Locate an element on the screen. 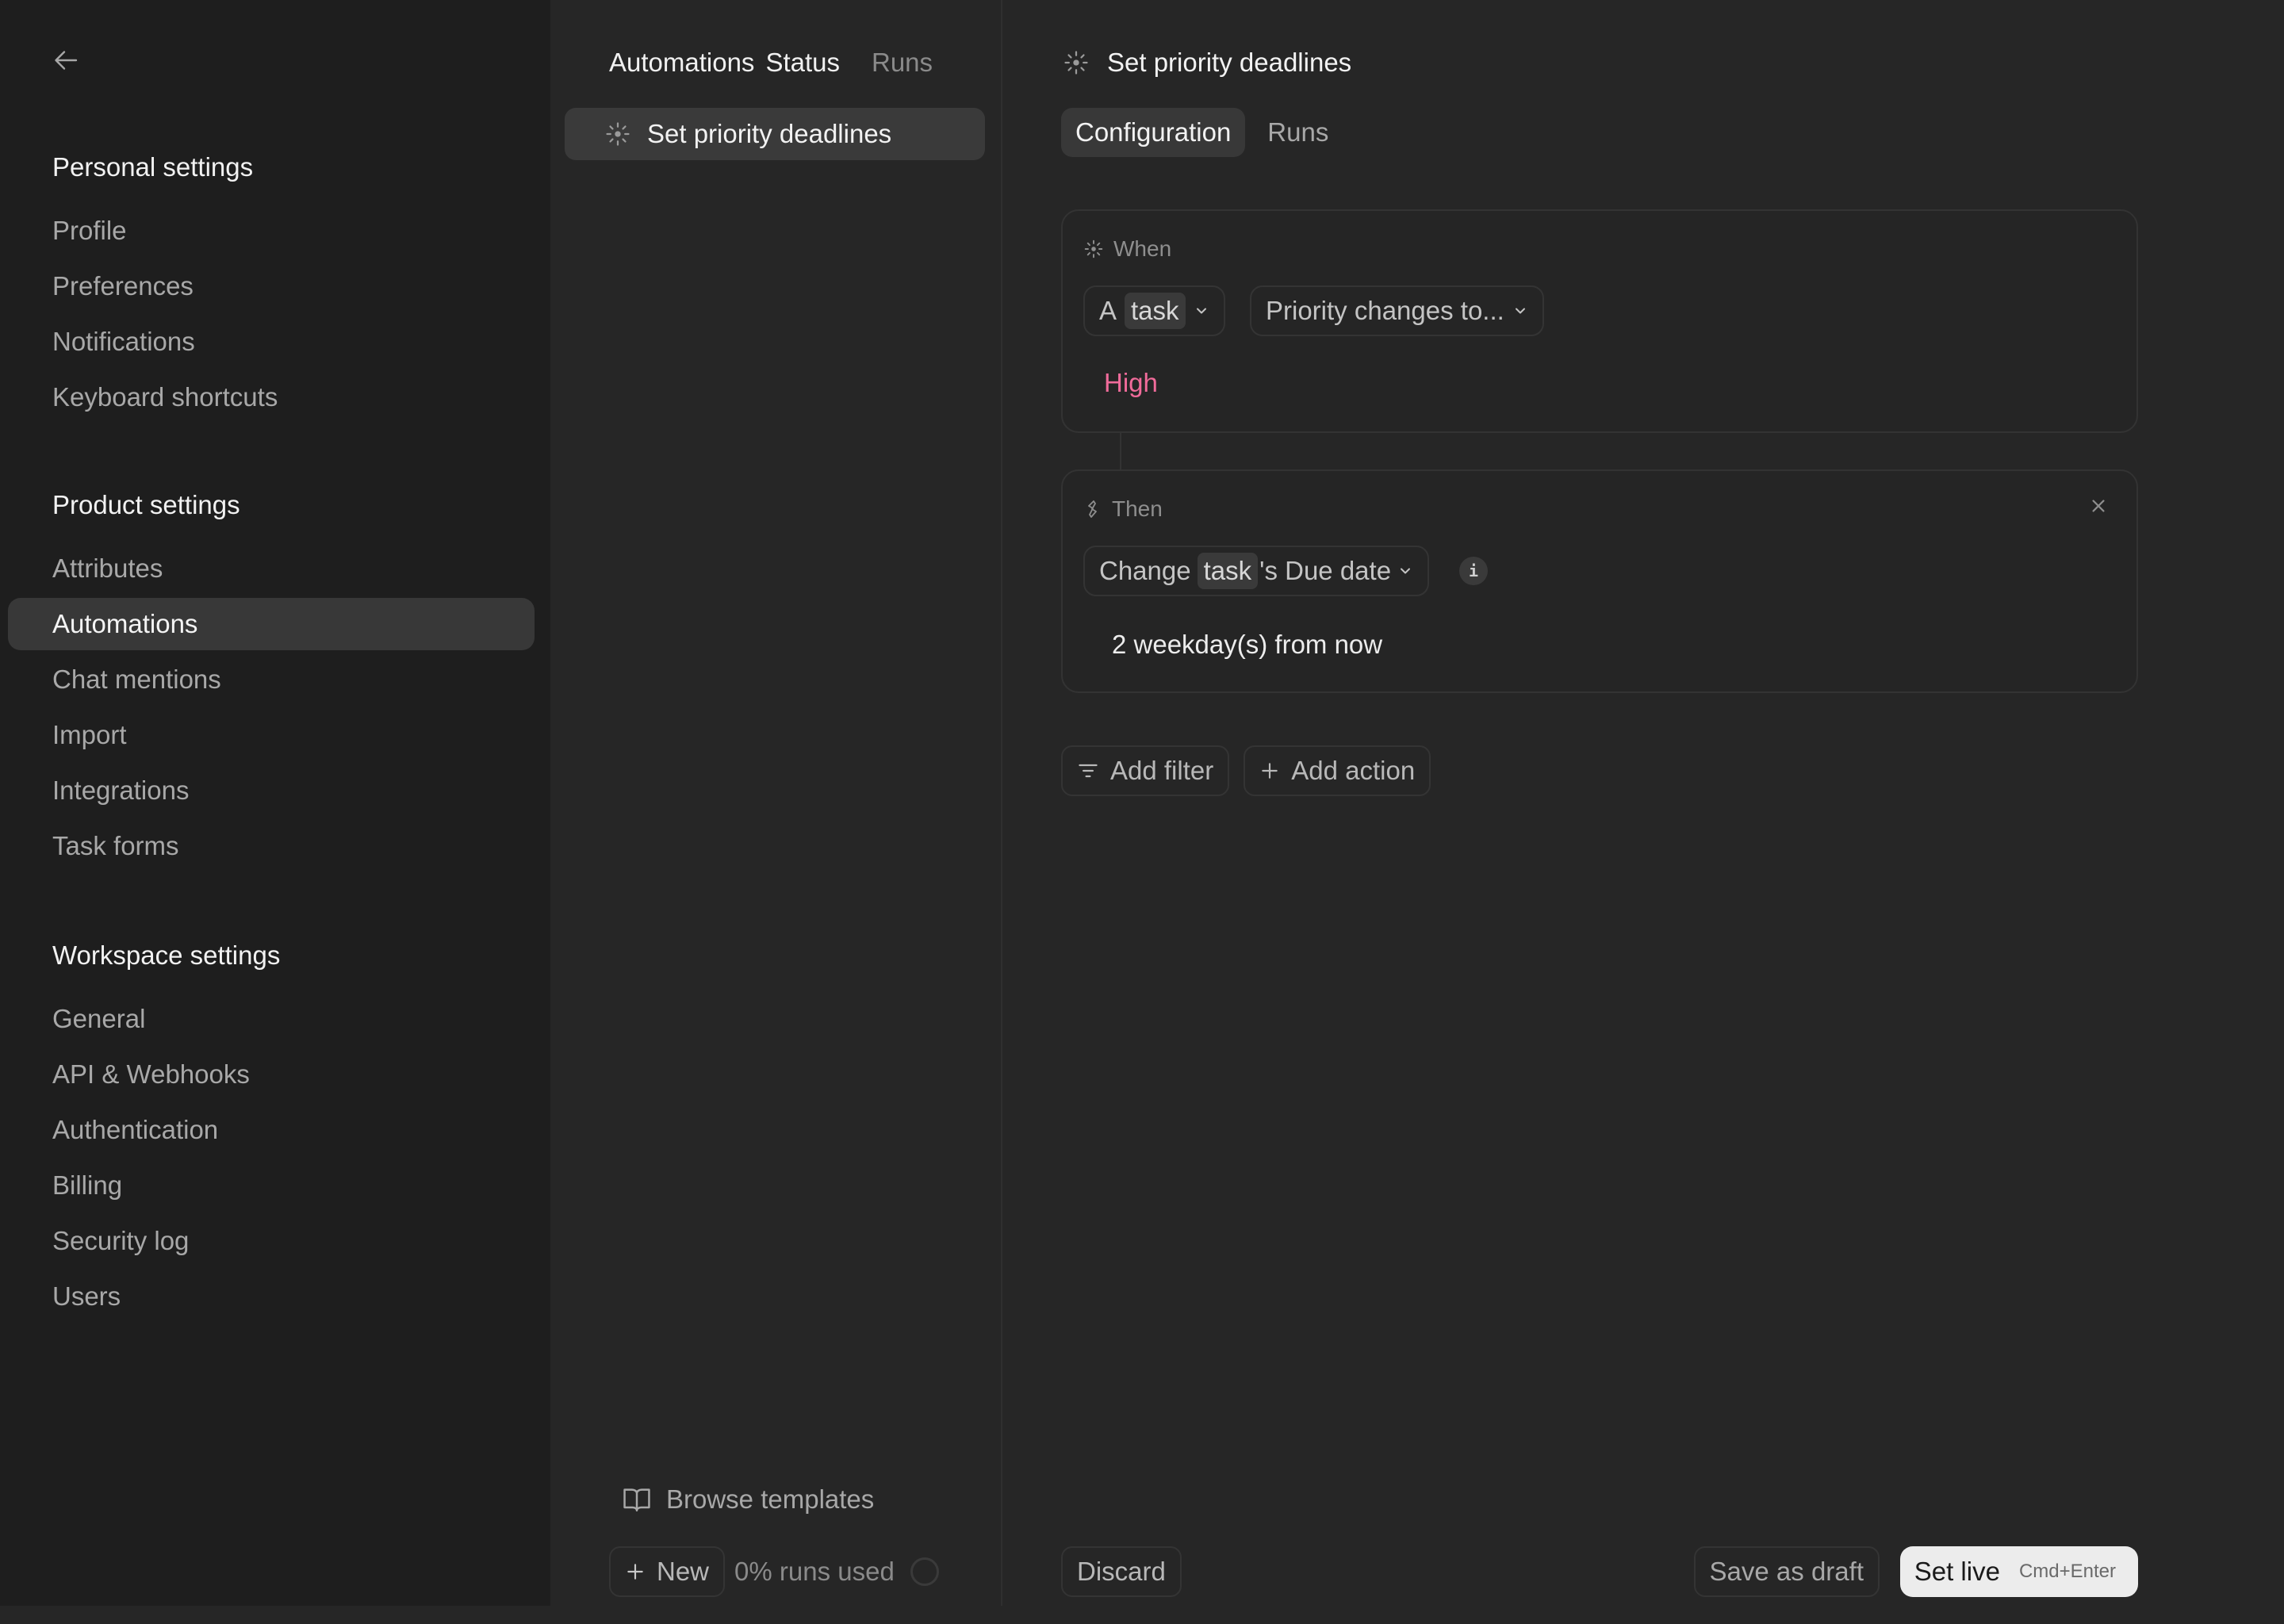  runs-usage-ring is located at coordinates (924, 1571).